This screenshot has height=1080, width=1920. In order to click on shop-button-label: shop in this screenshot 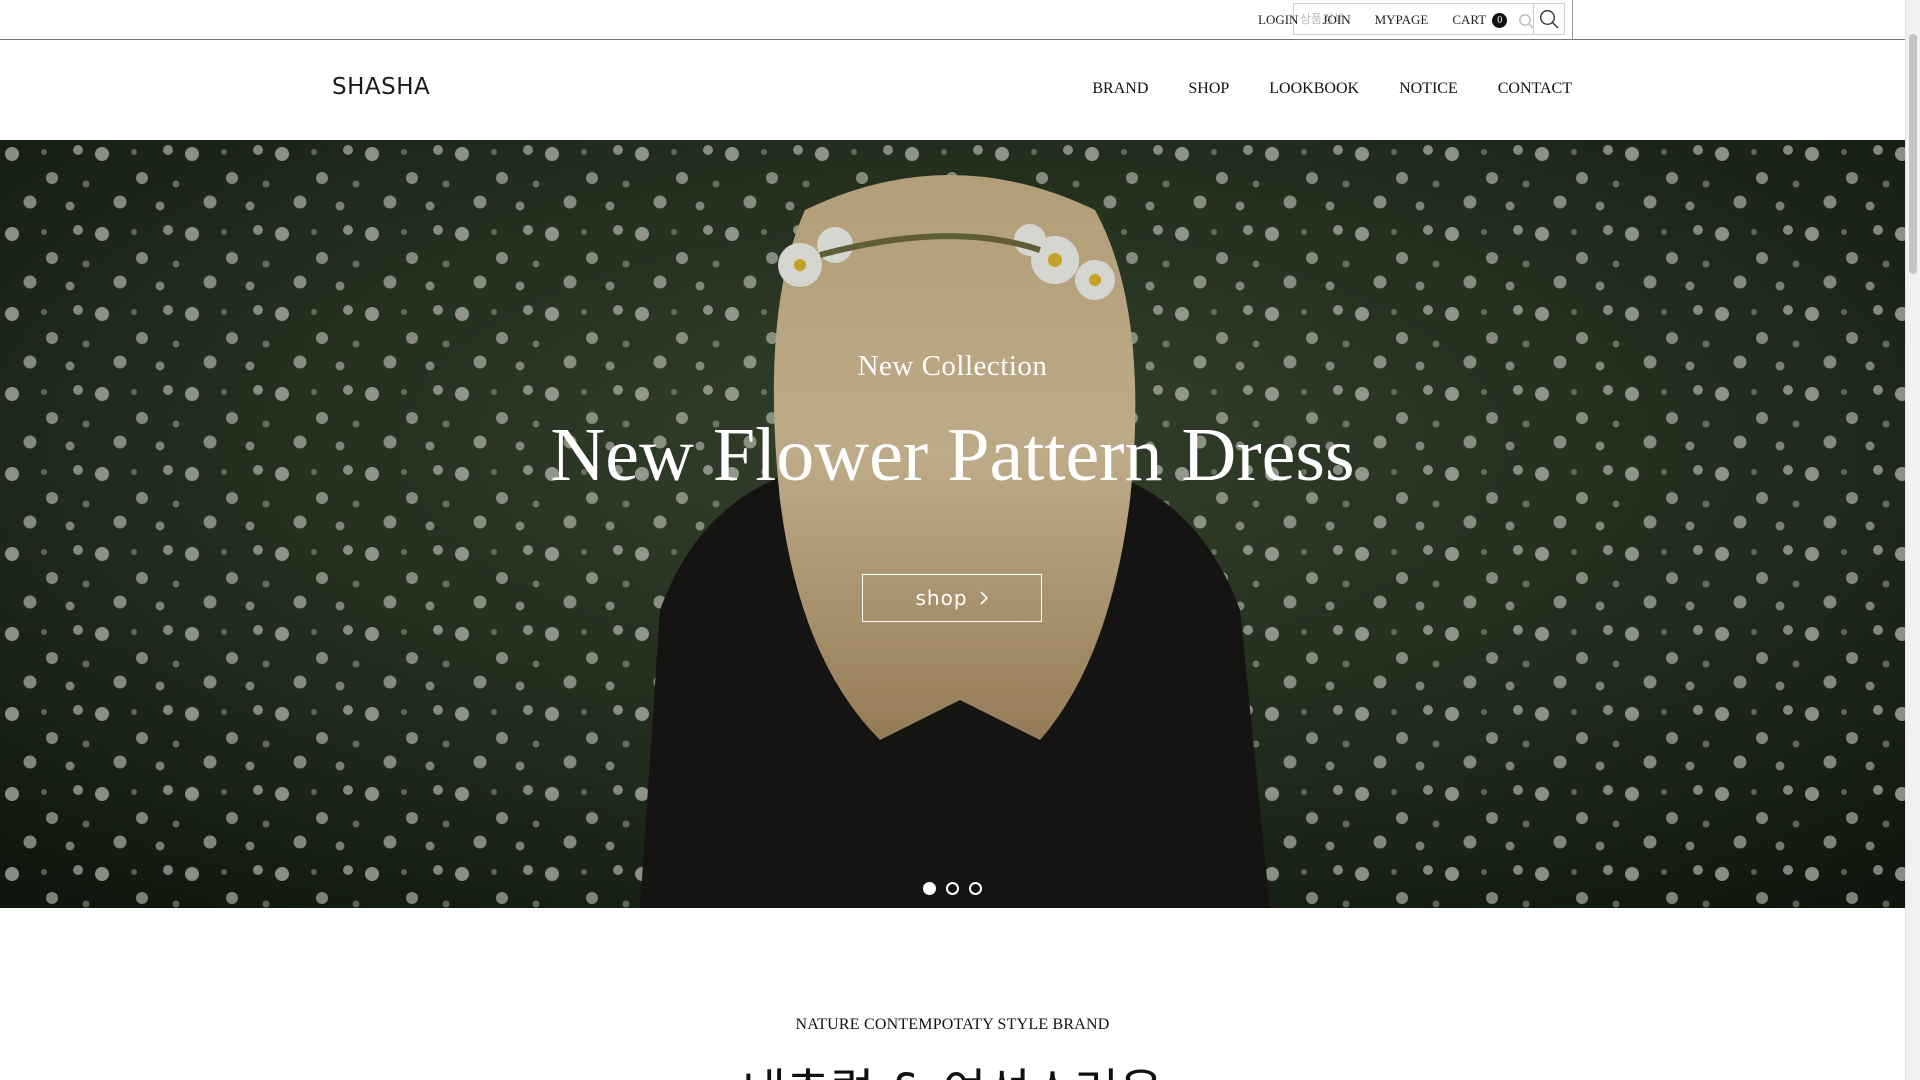, I will do `click(941, 598)`.